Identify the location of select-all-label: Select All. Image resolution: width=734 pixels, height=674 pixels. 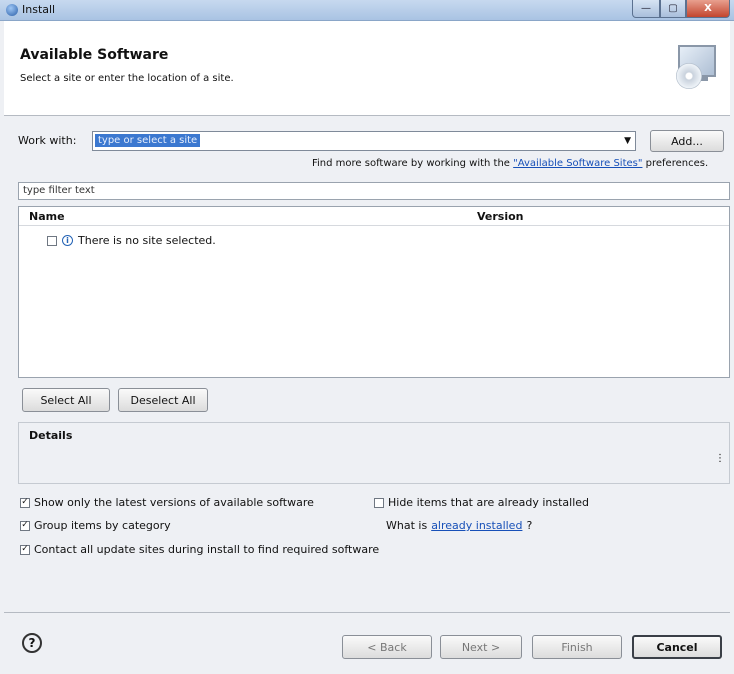
(66, 400).